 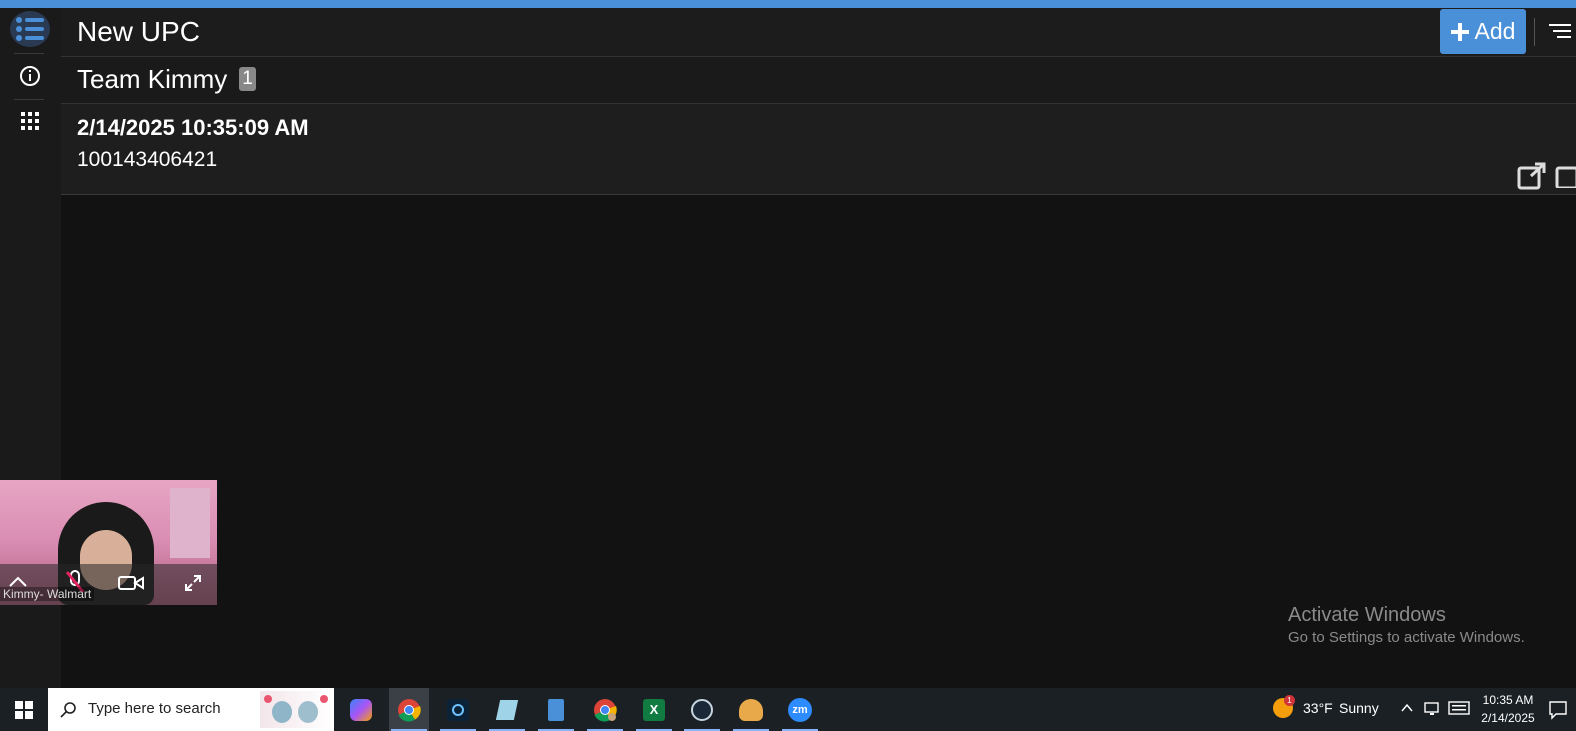 I want to click on activate-subtitle: Go to Settings to activate Windows., so click(x=1406, y=637).